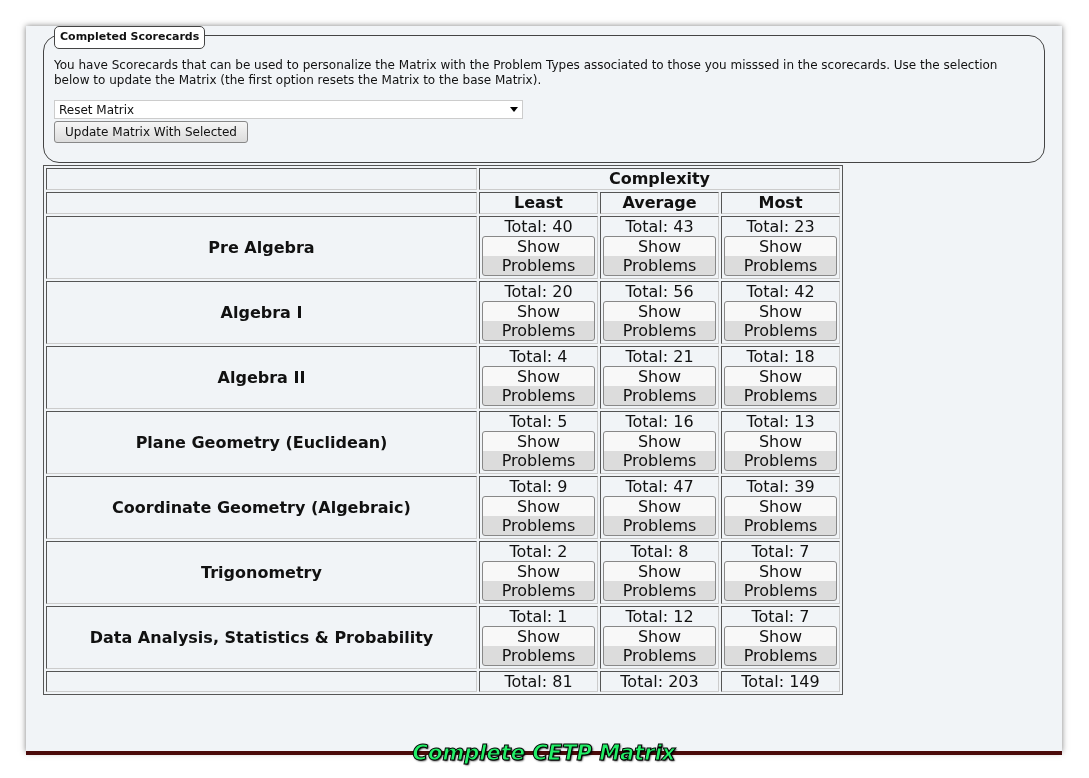 The height and width of the screenshot is (778, 1089). What do you see at coordinates (538, 421) in the screenshot?
I see `total-text: Total: 5` at bounding box center [538, 421].